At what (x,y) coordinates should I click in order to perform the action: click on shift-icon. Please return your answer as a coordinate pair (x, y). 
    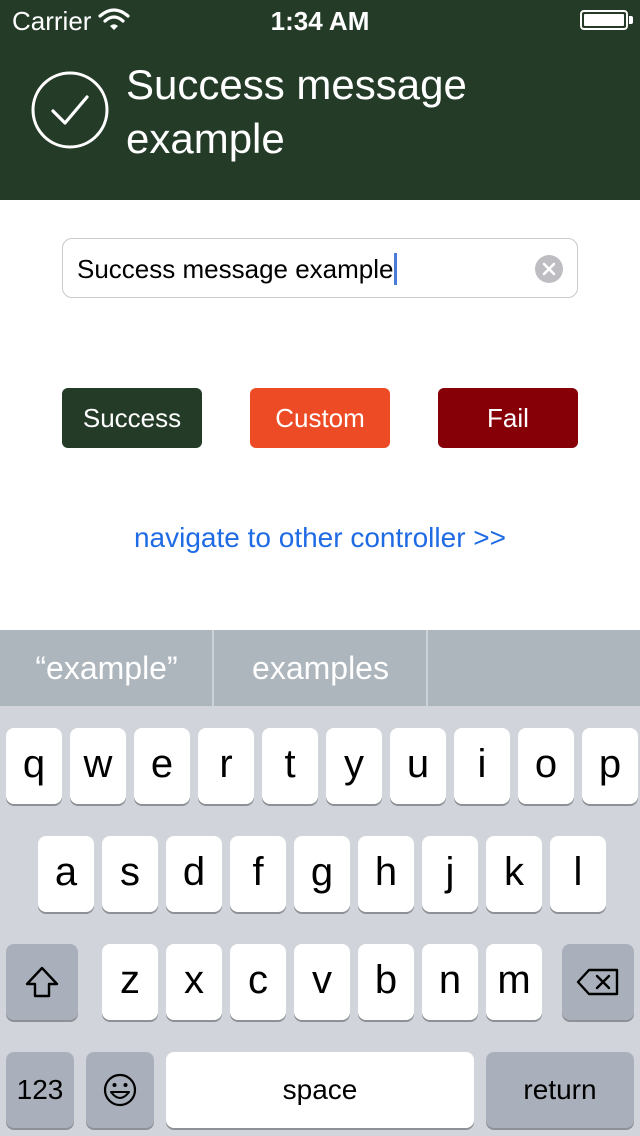
    Looking at the image, I should click on (42, 982).